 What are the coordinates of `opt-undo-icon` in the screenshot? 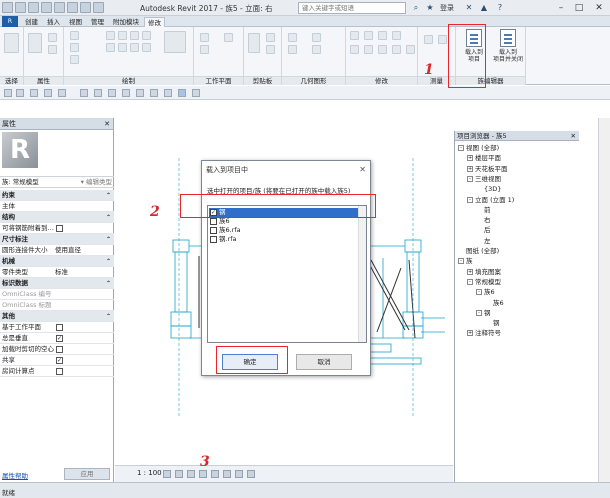 It's located at (34, 93).